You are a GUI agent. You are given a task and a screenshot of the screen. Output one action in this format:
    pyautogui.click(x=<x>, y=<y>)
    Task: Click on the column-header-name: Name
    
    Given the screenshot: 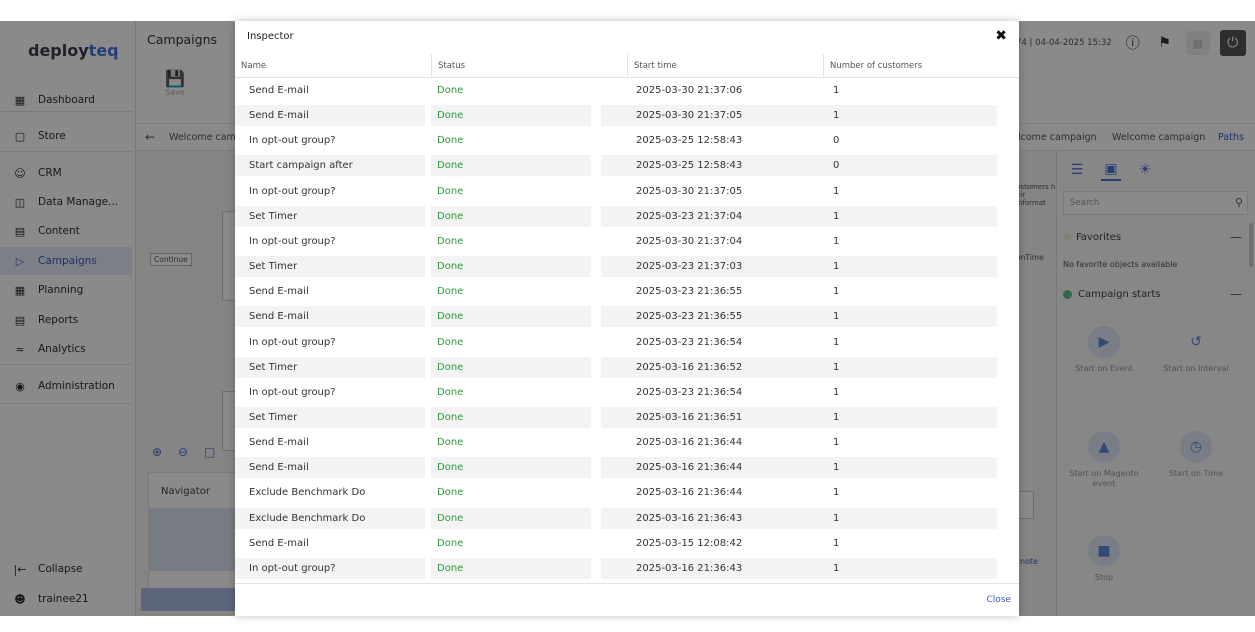 What is the action you would take?
    pyautogui.click(x=333, y=66)
    